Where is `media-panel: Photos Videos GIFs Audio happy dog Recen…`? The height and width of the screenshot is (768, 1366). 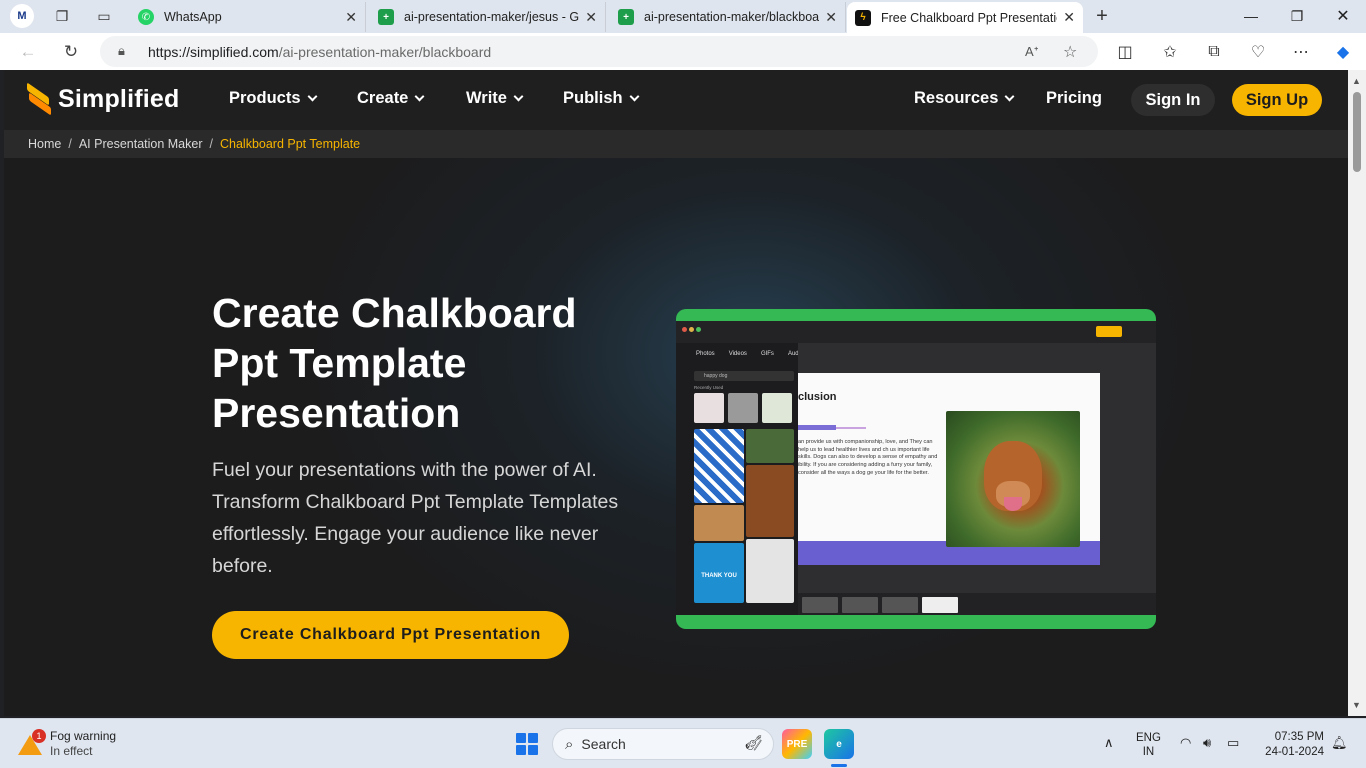 media-panel: Photos Videos GIFs Audio happy dog Recen… is located at coordinates (739, 479).